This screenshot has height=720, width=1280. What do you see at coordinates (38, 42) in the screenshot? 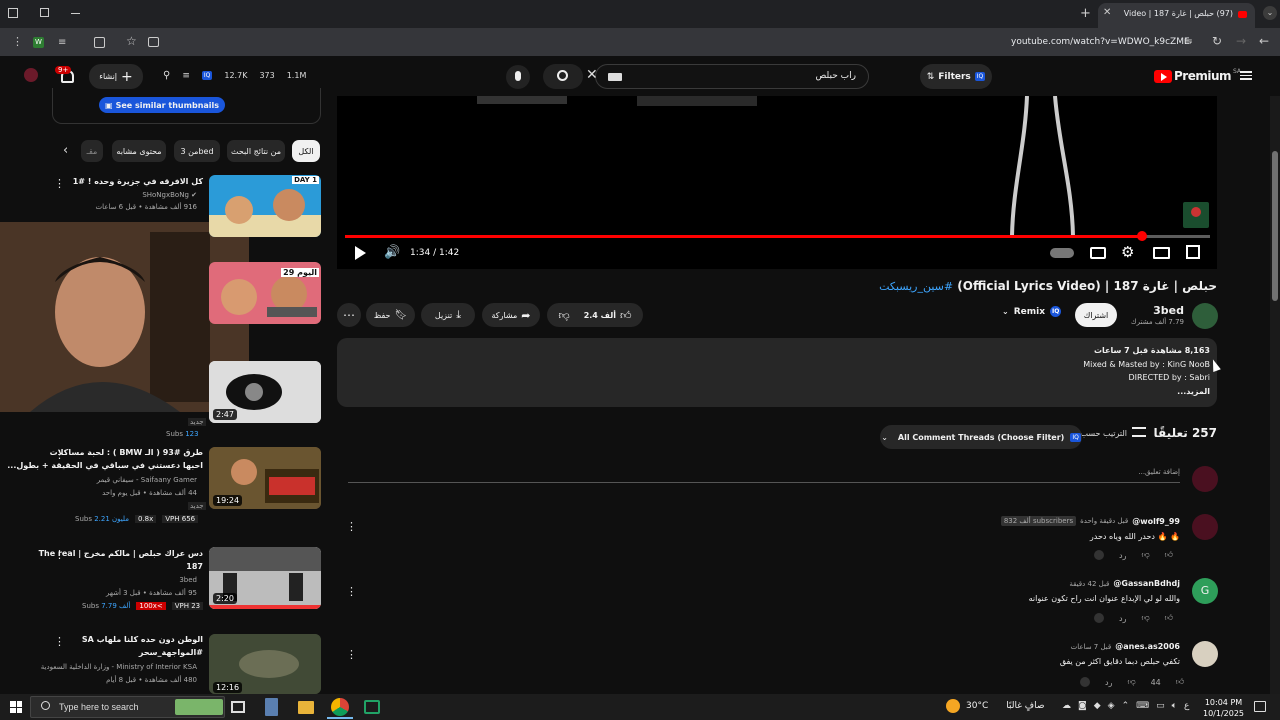
I see `extension-w-icon: W` at bounding box center [38, 42].